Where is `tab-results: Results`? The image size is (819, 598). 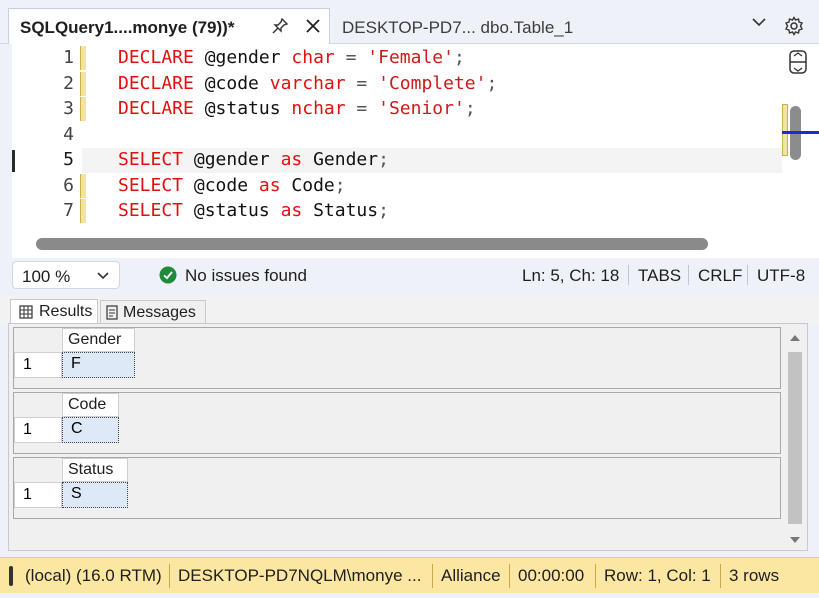
tab-results: Results is located at coordinates (54, 311).